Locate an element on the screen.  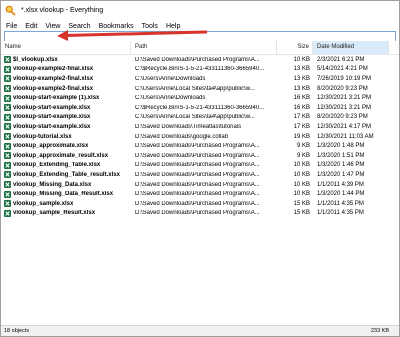
file-name: vlookup-tutorial.xlsx is located at coordinates (42, 136).